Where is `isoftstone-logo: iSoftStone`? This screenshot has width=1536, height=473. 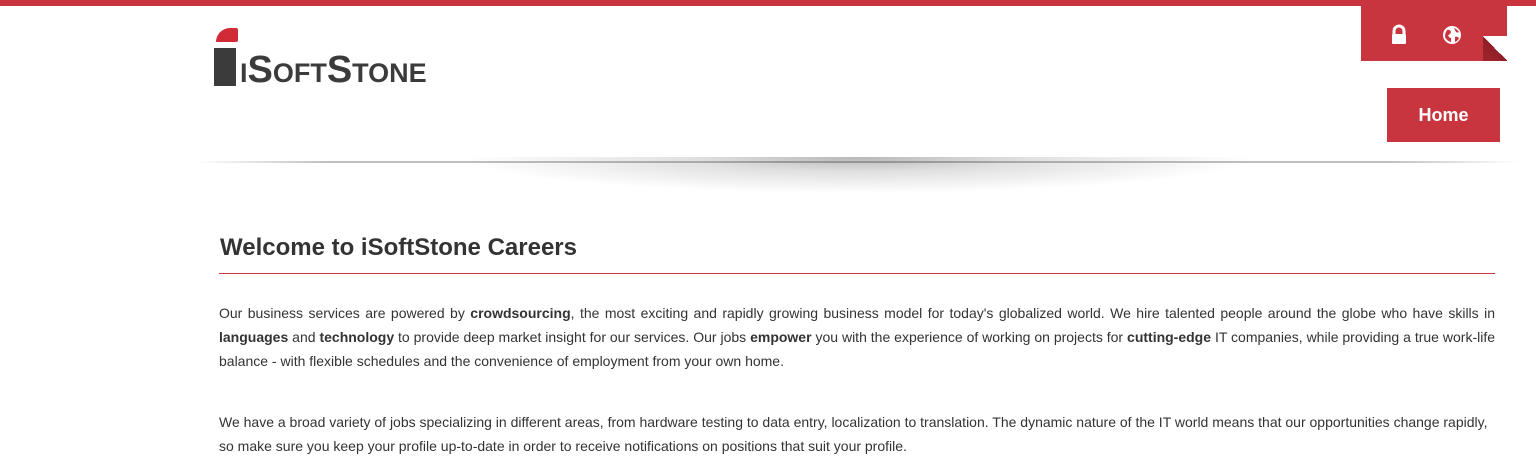 isoftstone-logo: iSoftStone is located at coordinates (320, 59).